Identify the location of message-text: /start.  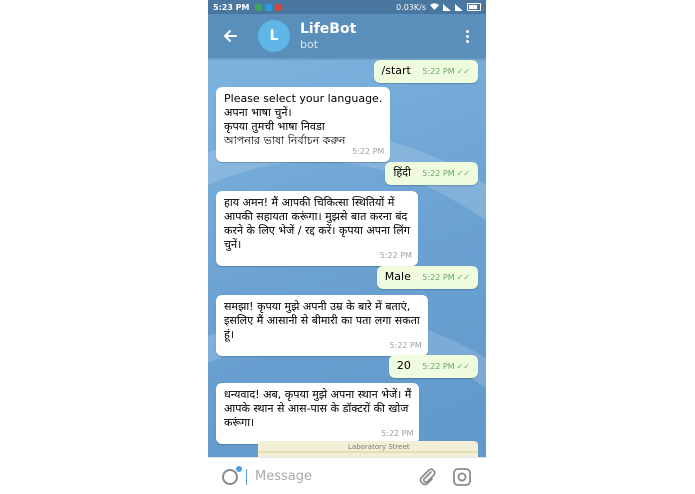
(396, 70).